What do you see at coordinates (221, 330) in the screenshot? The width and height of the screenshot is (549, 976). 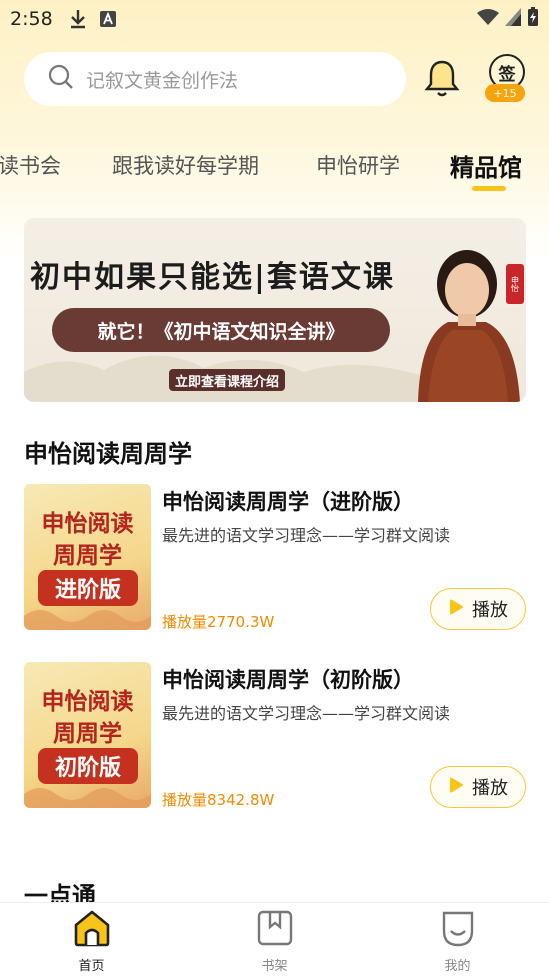 I see `banner-subline: 就它！《初中语文知识全讲》` at bounding box center [221, 330].